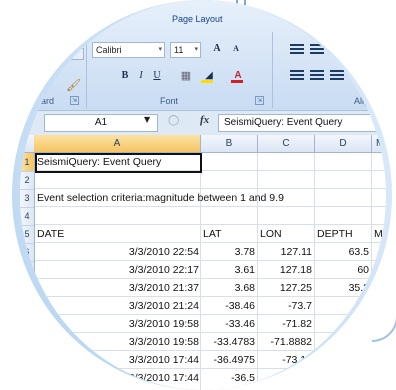  I want to click on font-group: Calibri ▾ 11 ▾ A A B I U ▦ ◢ A Font ⇲, so click(180, 70).